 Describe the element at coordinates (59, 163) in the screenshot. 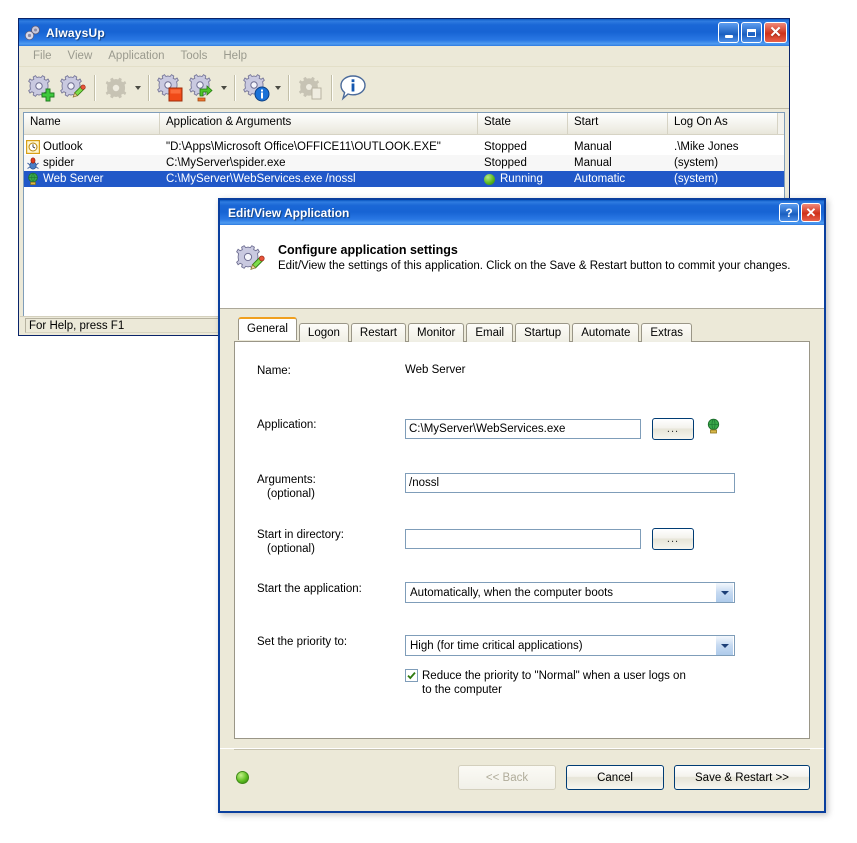

I see `row-name: spider` at that location.